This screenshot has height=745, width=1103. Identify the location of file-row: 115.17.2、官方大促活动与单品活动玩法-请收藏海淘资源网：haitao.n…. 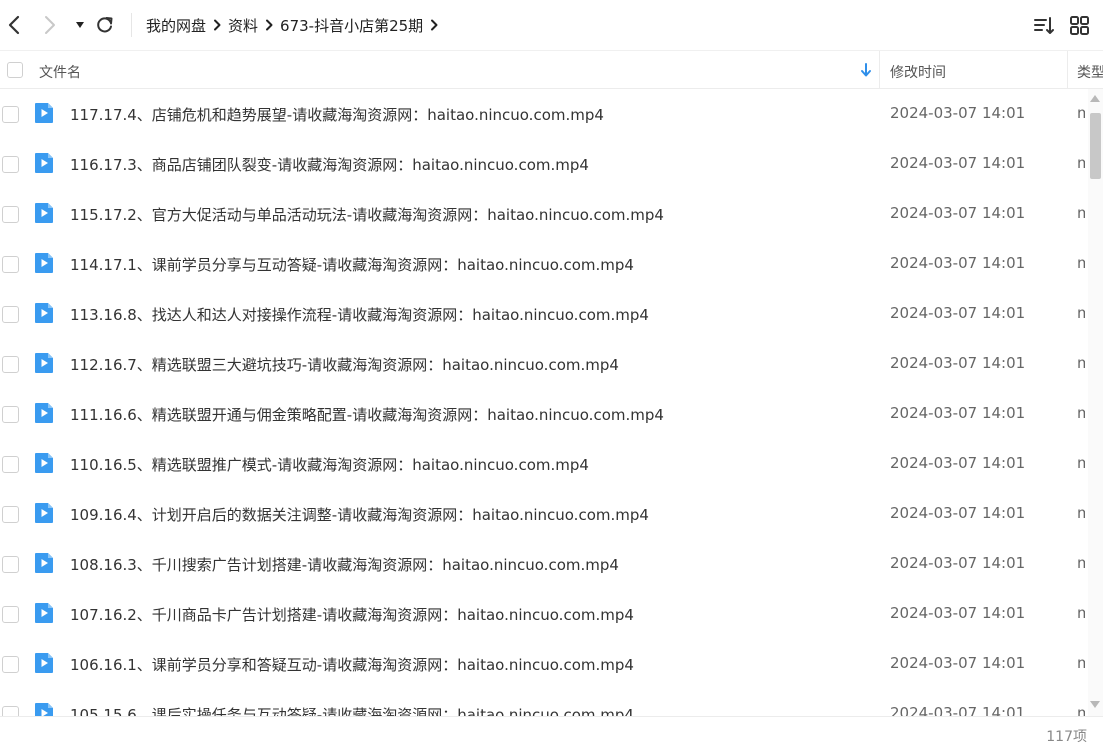
(544, 214).